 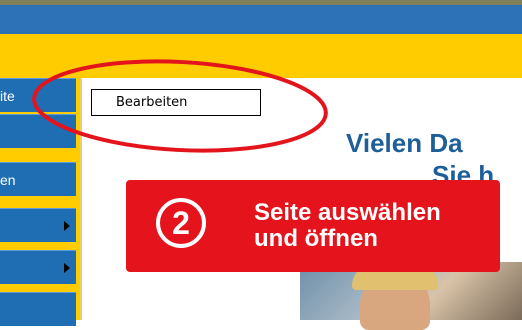 What do you see at coordinates (7, 96) in the screenshot?
I see `sidebar-item-label: ite` at bounding box center [7, 96].